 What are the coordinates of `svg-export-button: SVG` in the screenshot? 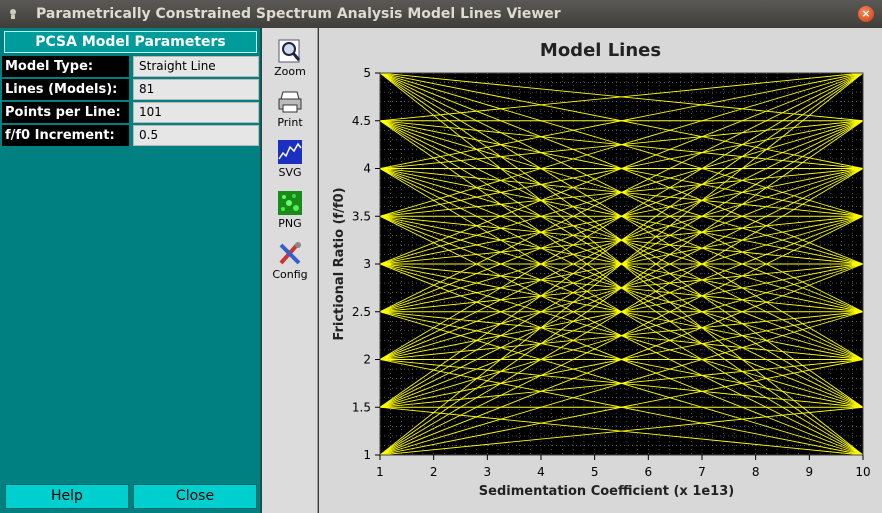 It's located at (290, 159).